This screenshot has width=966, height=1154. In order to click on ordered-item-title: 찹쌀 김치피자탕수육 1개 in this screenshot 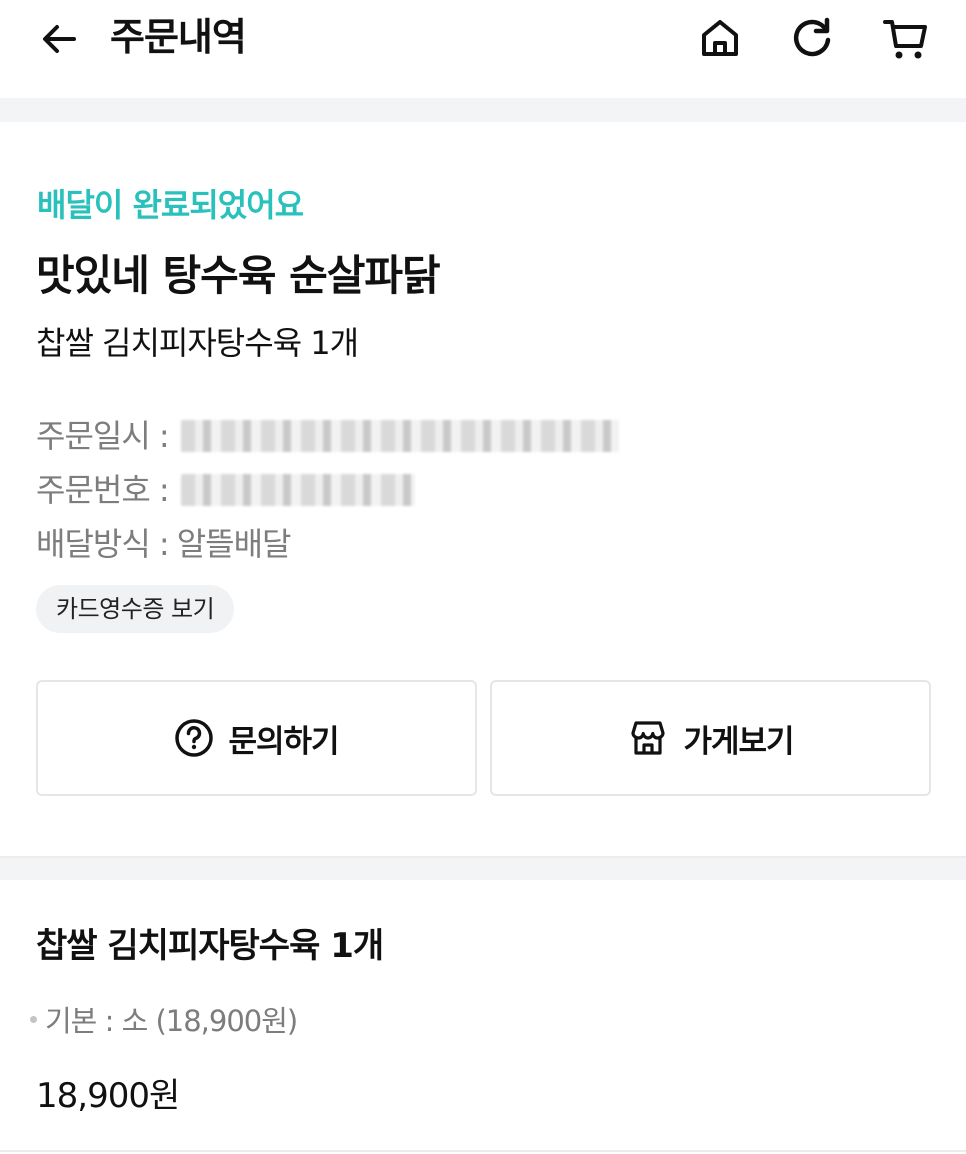, I will do `click(210, 946)`.